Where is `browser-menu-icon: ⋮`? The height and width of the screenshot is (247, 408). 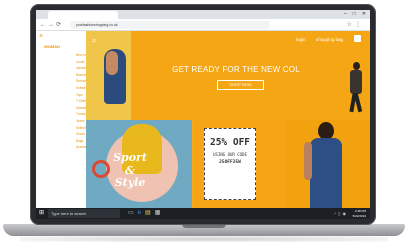 browser-menu-icon: ⋮ is located at coordinates (359, 25).